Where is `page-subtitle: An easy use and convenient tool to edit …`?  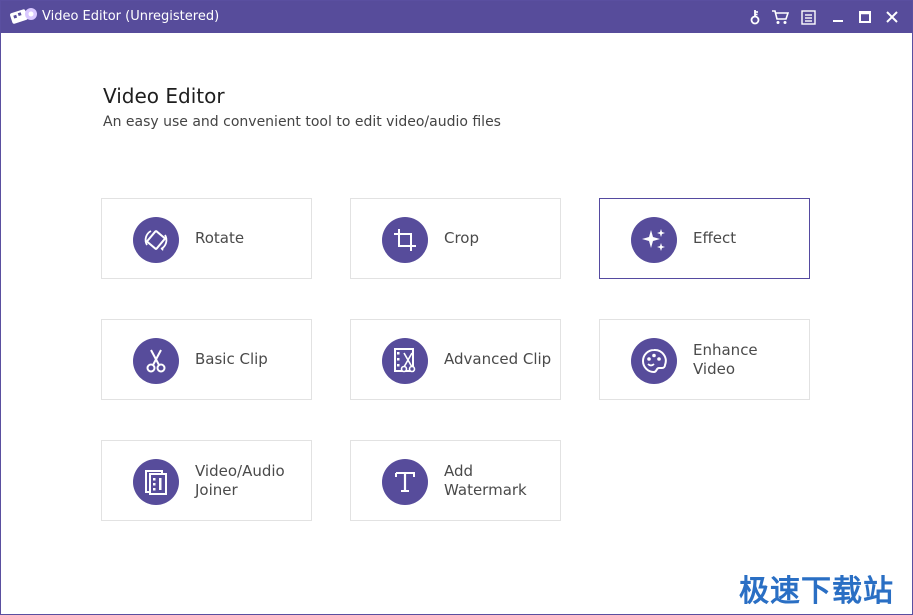
page-subtitle: An easy use and convenient tool to edit … is located at coordinates (302, 122).